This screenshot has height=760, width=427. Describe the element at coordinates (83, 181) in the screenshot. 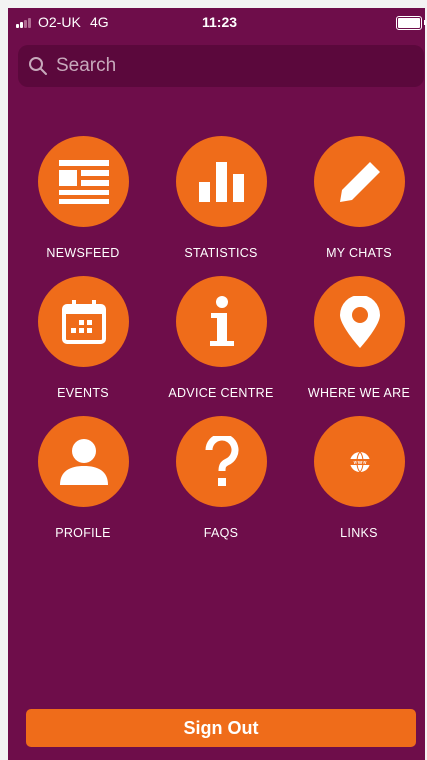

I see `newsfeed-icon` at that location.